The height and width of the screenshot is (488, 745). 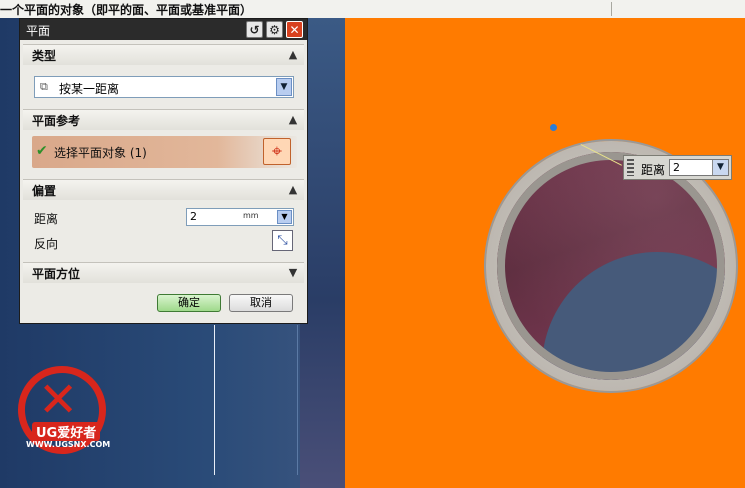 I want to click on logo-figure-icon: ✕, so click(x=58, y=400).